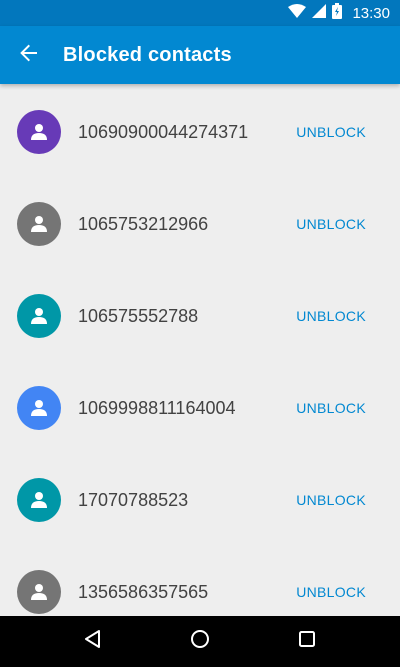  What do you see at coordinates (200, 13) in the screenshot?
I see `status-bar: 13:30` at bounding box center [200, 13].